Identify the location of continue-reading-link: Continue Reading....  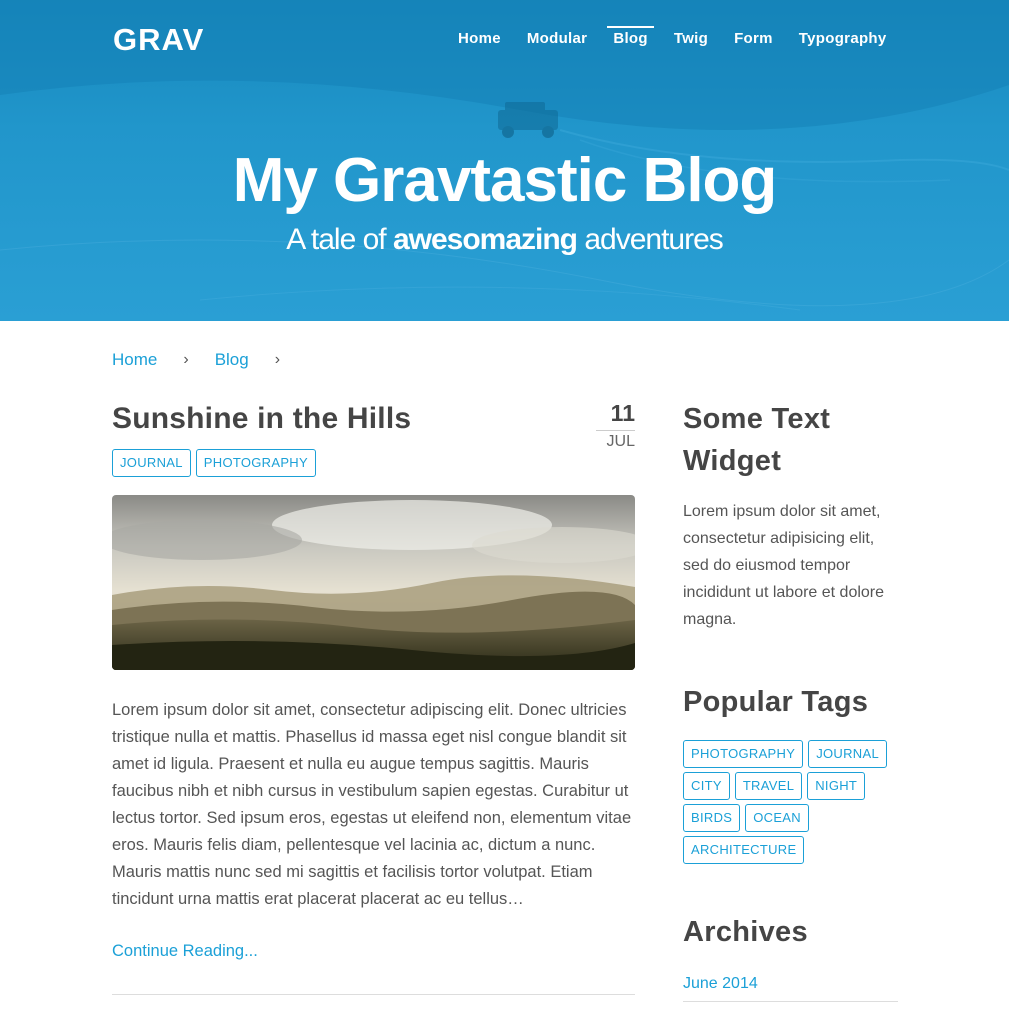
(185, 951).